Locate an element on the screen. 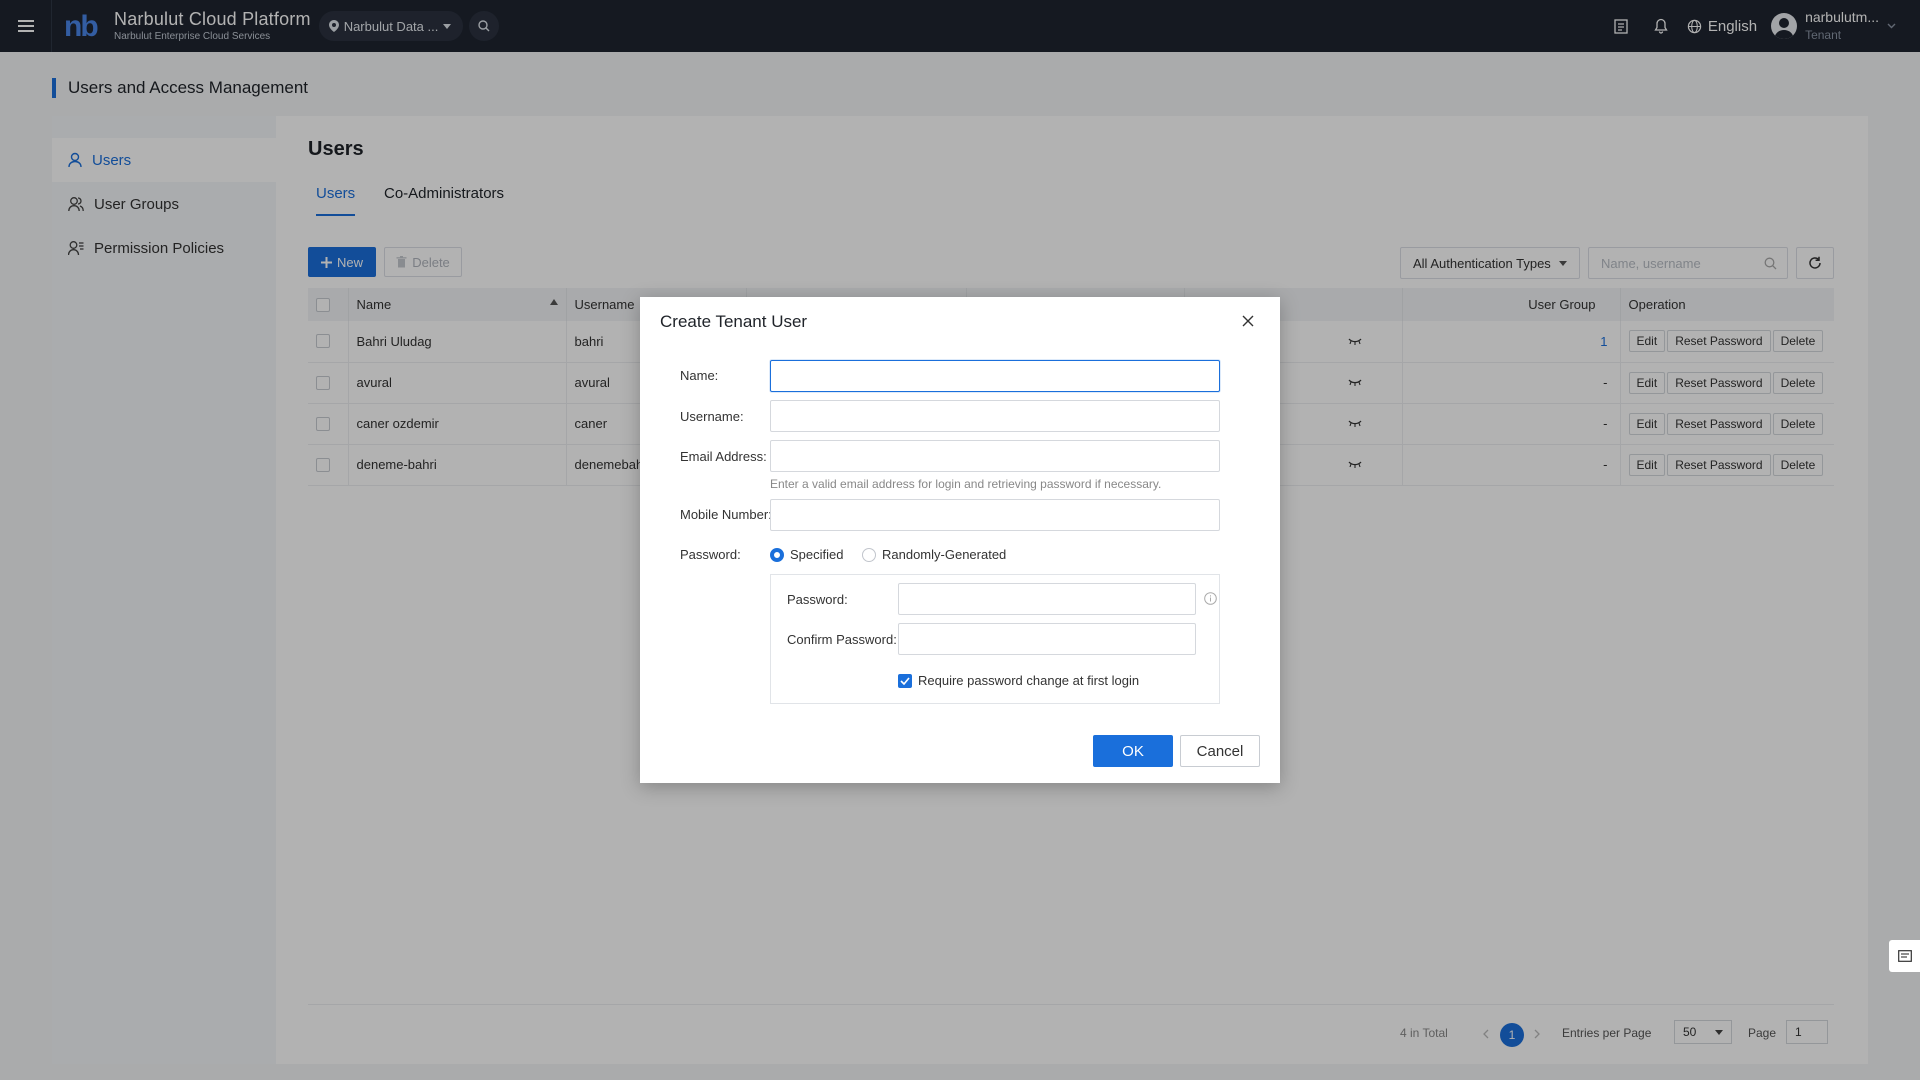 This screenshot has height=1080, width=1920. feedback-icon is located at coordinates (1904, 956).